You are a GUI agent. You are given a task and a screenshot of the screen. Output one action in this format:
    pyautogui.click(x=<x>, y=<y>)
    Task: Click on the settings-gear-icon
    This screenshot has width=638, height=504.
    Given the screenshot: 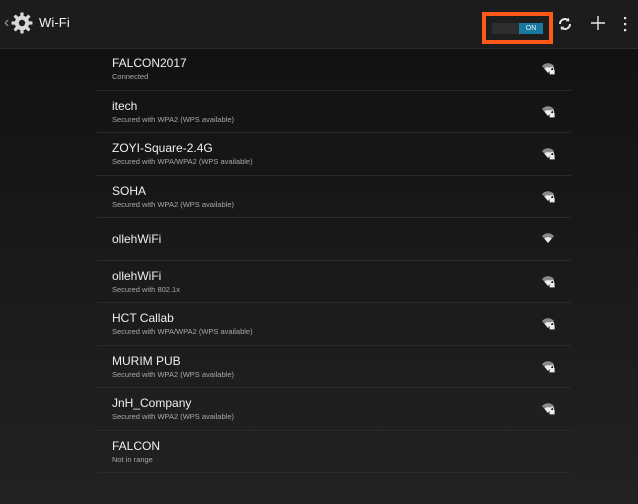 What is the action you would take?
    pyautogui.click(x=22, y=23)
    